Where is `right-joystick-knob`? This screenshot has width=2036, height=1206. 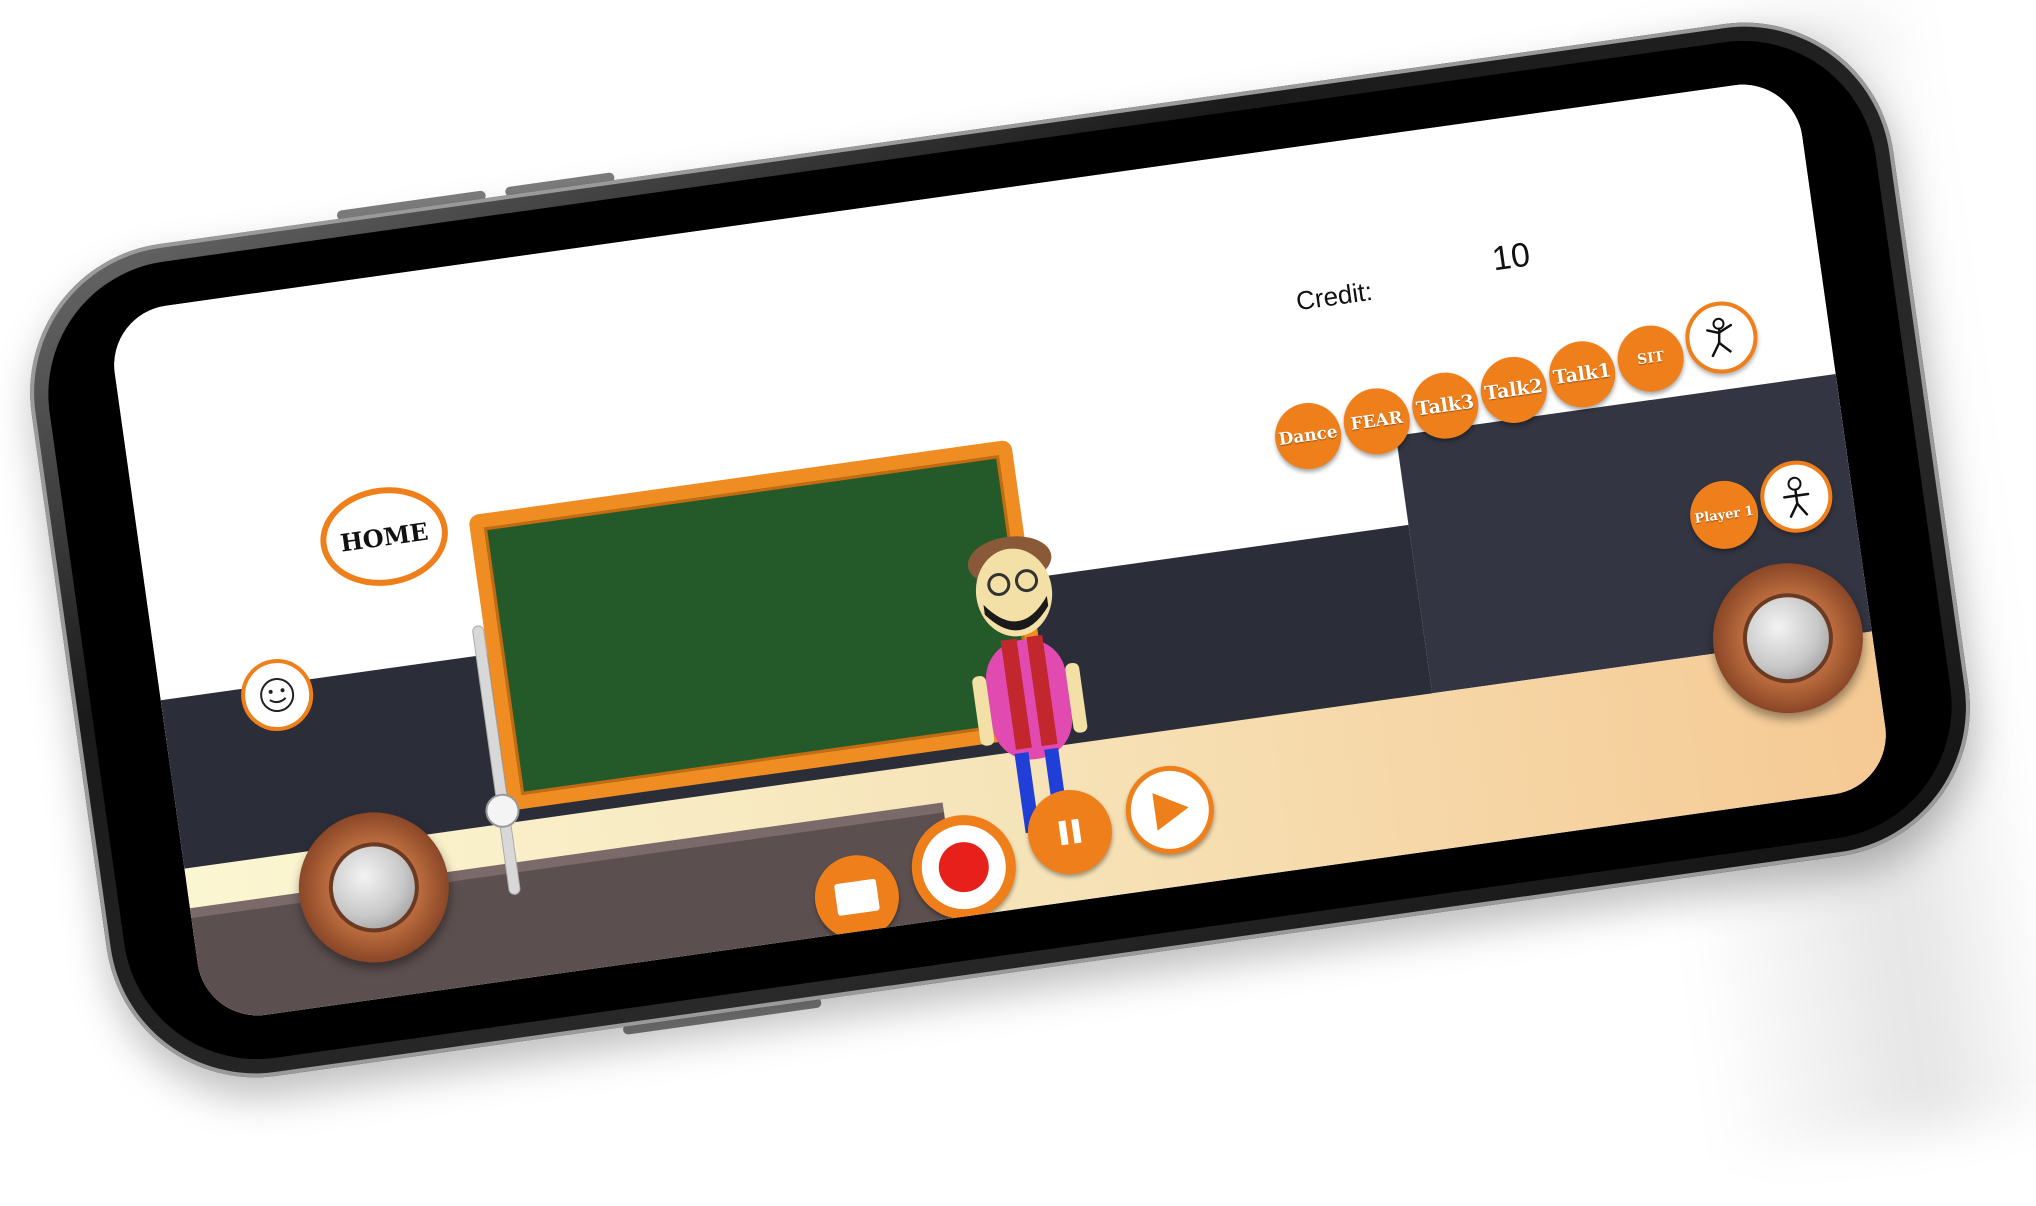
right-joystick-knob is located at coordinates (1788, 638).